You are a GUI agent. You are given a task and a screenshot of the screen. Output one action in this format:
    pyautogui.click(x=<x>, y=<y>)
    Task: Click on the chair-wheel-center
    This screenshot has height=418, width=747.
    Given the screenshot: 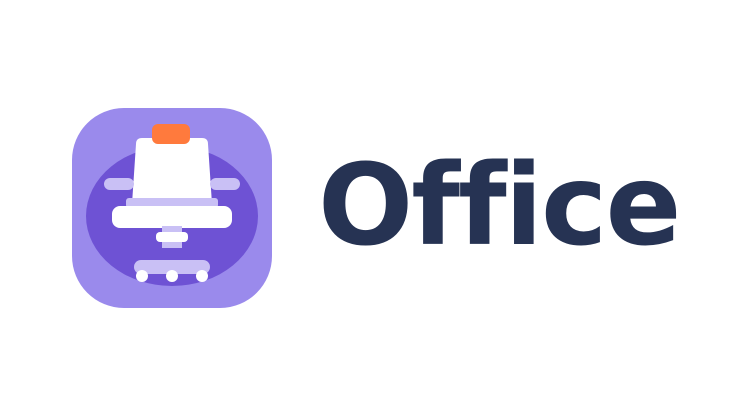 What is the action you would take?
    pyautogui.click(x=172, y=276)
    